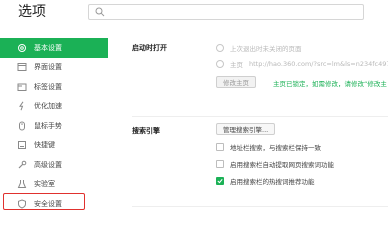  I want to click on search-section-label: 搜索引擎, so click(146, 131).